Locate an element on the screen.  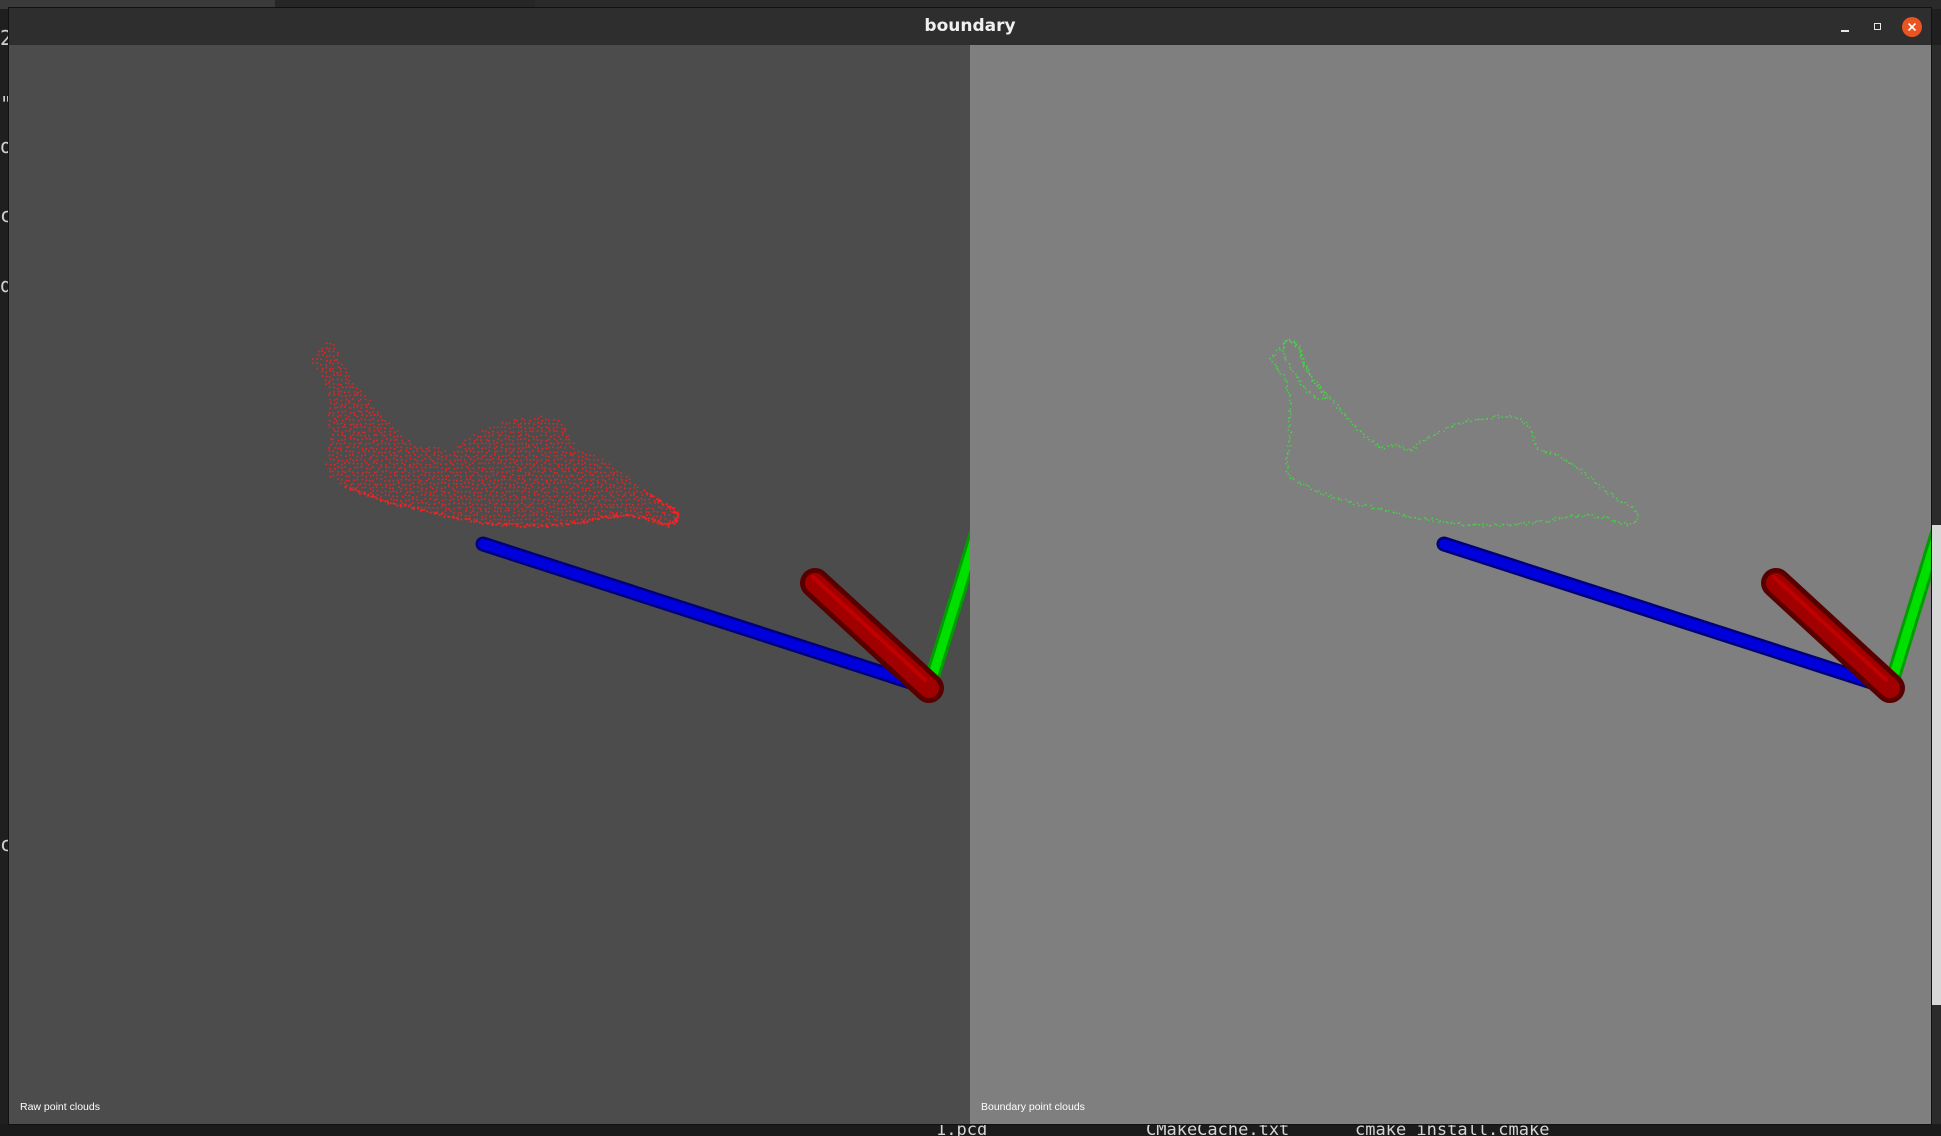
background-editor-edge is located at coordinates (1936, 584).